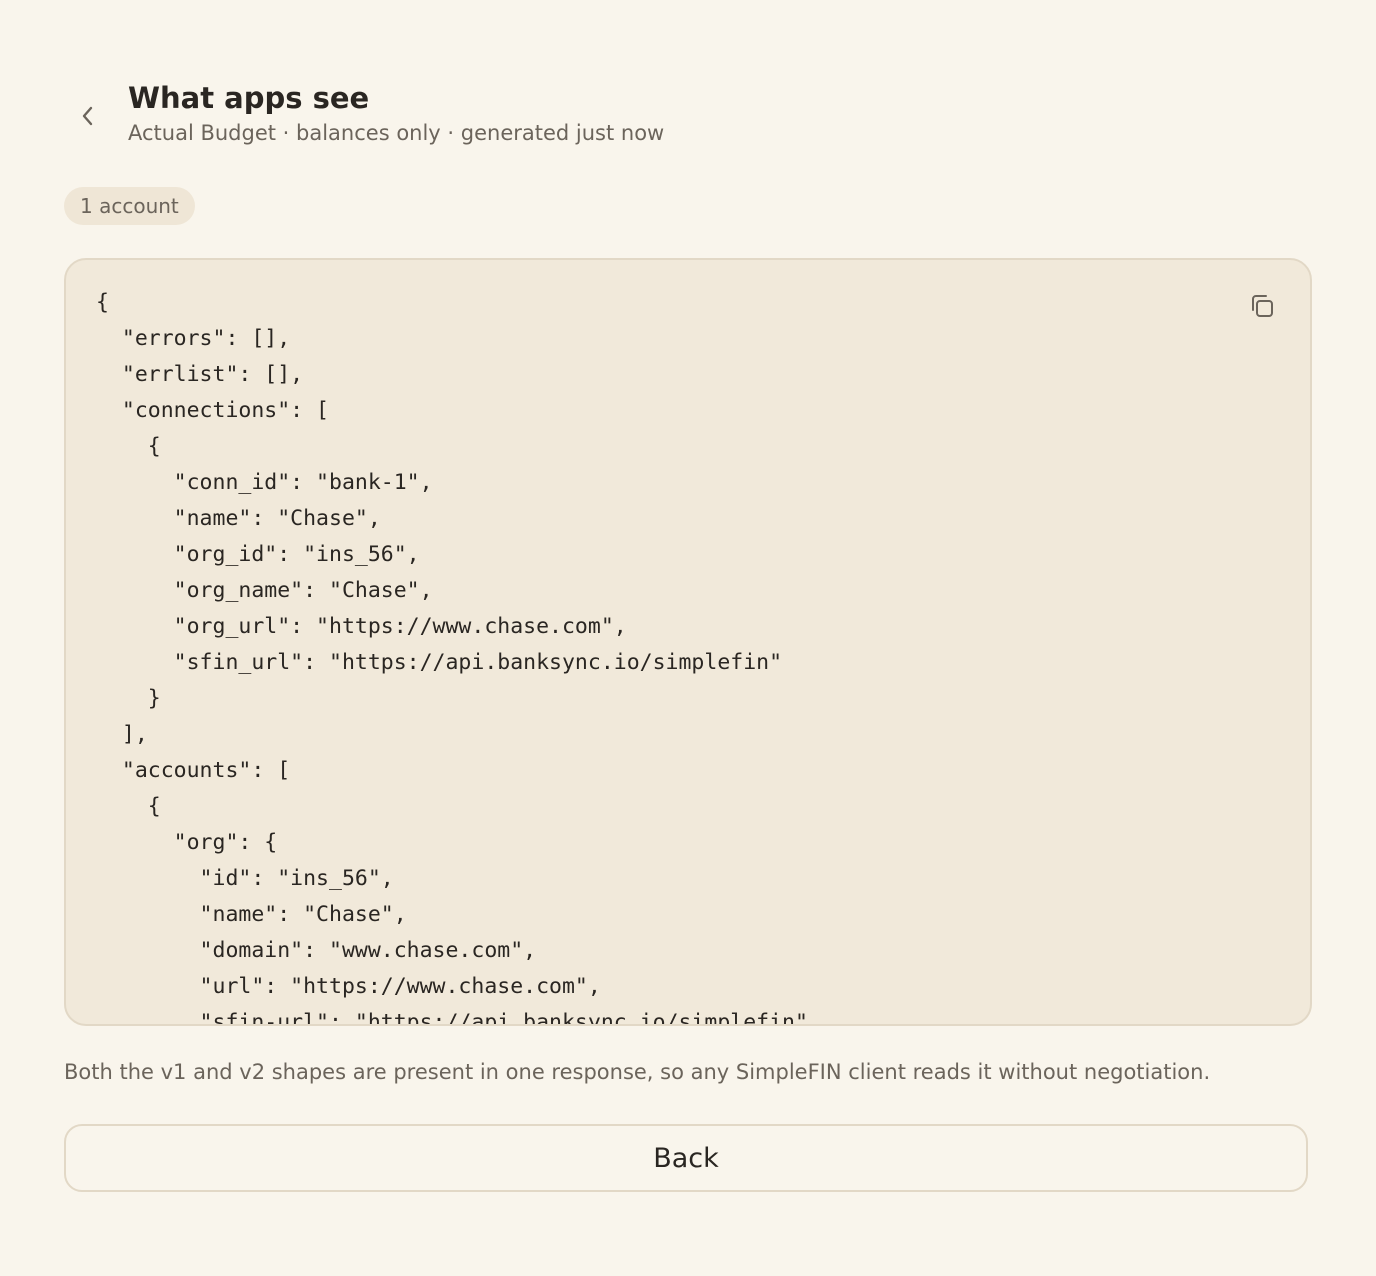 This screenshot has height=1276, width=1376. Describe the element at coordinates (200, 374) in the screenshot. I see `code-line: "errlist": [],` at that location.